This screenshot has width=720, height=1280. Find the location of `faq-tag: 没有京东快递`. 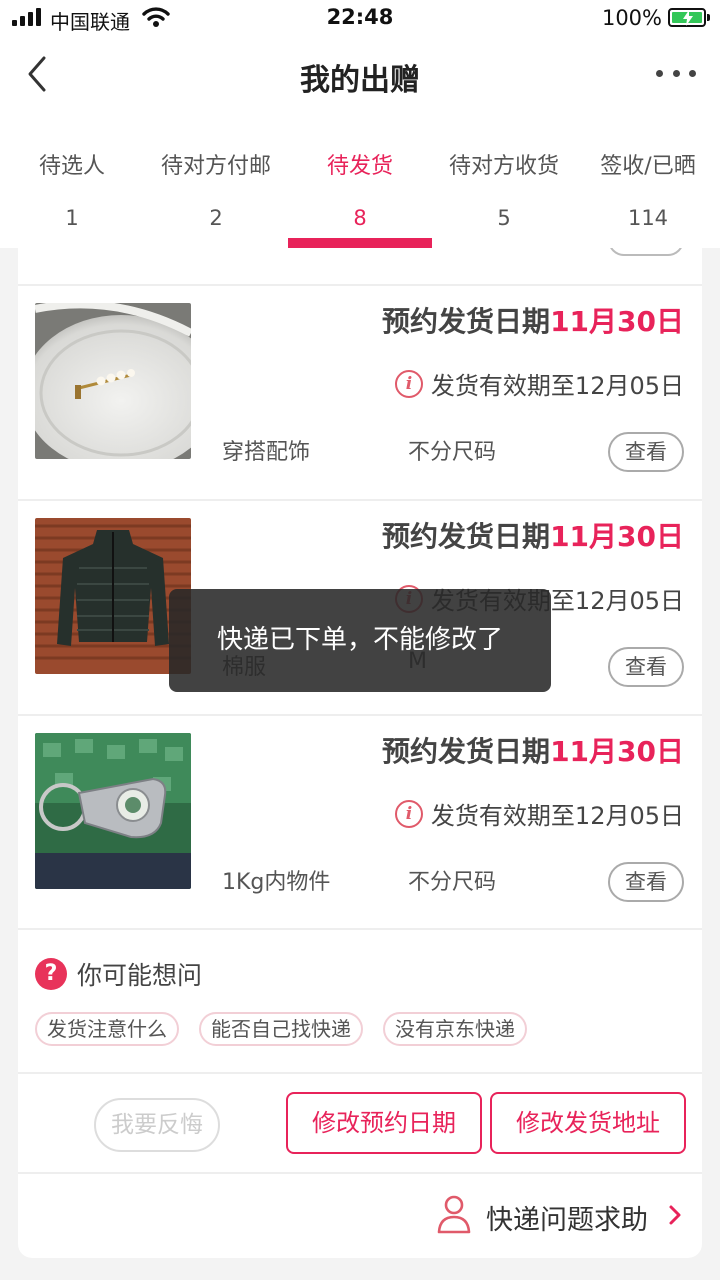

faq-tag: 没有京东快递 is located at coordinates (455, 1029).